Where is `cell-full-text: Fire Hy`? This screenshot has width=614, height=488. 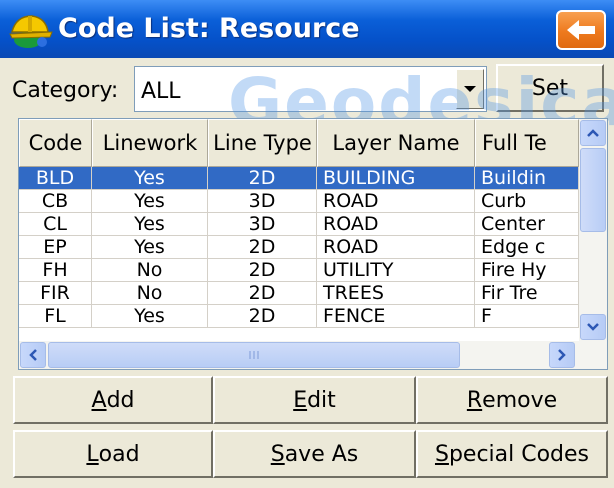
cell-full-text: Fire Hy is located at coordinates (527, 270).